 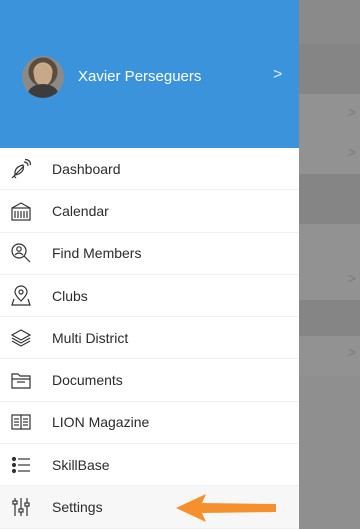 I want to click on chevron-right-icon: >, so click(x=278, y=74).